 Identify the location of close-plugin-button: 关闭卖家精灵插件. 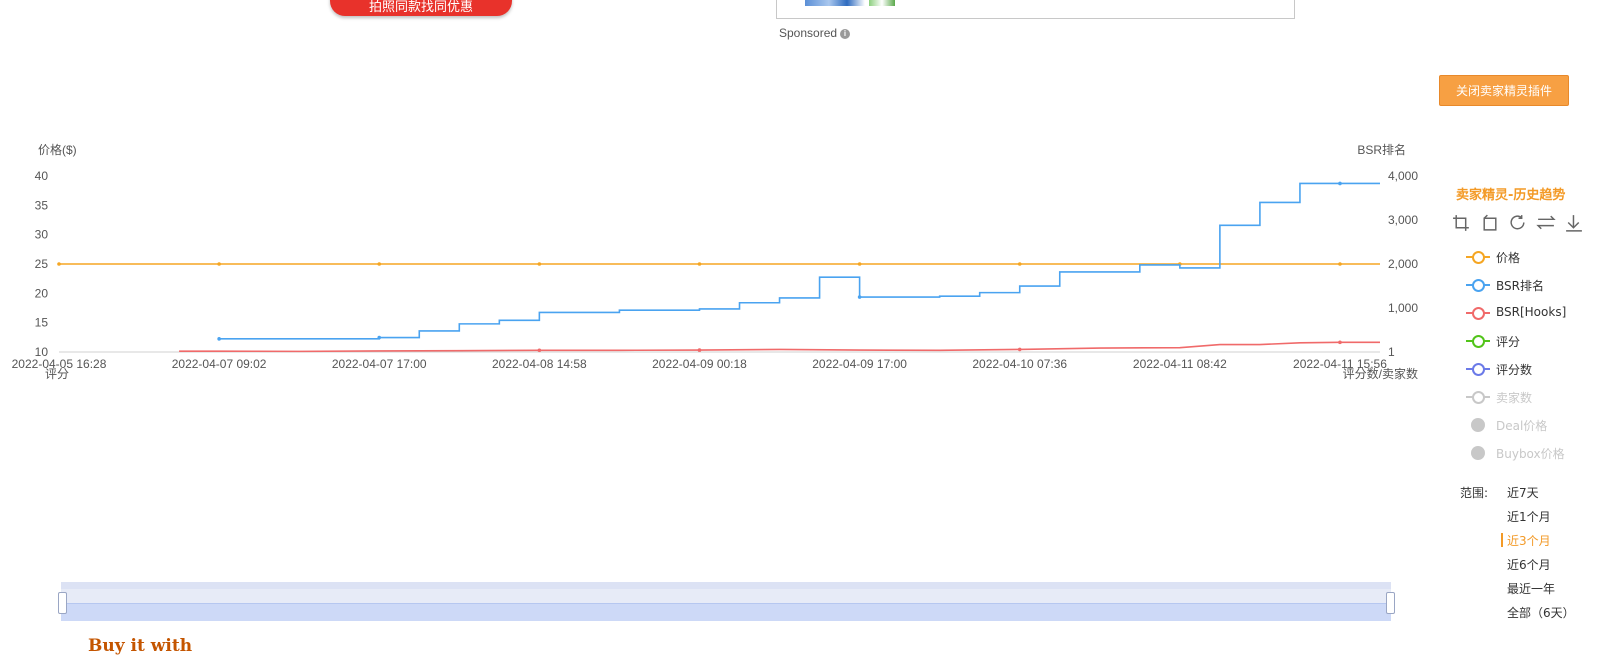
(1504, 90).